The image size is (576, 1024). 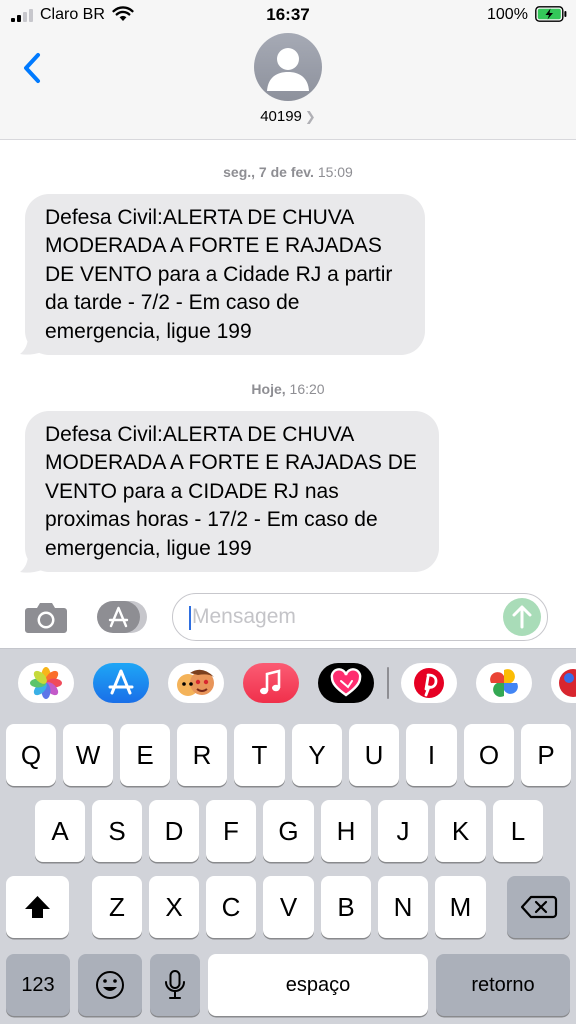 I want to click on contact-avatar, so click(x=288, y=67).